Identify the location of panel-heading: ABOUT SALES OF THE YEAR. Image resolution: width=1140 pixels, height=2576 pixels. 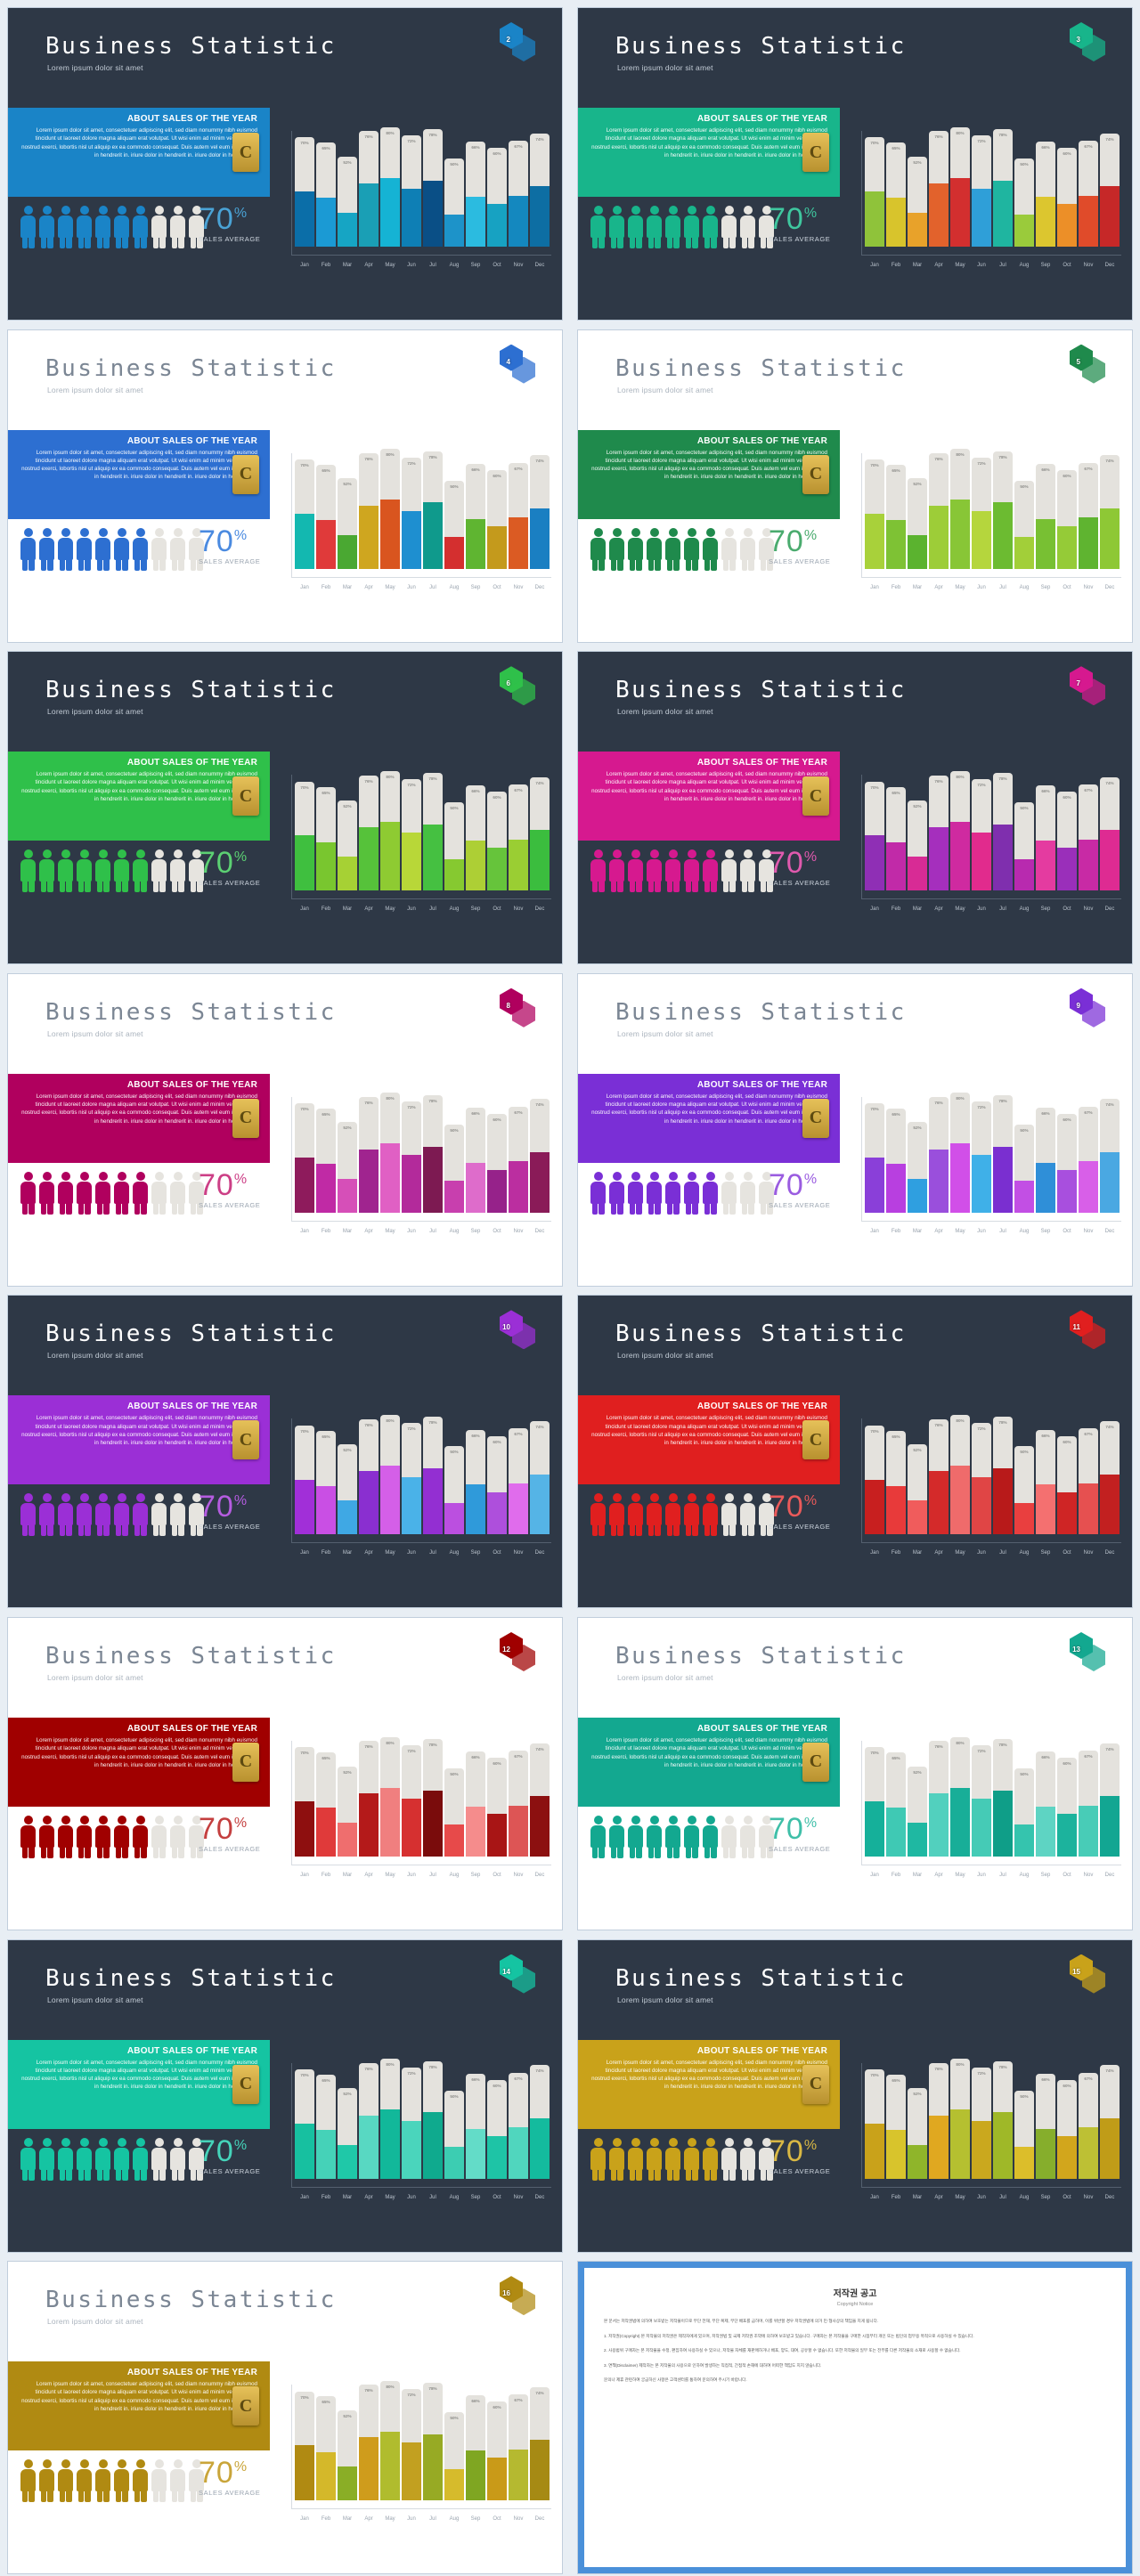
(761, 2050).